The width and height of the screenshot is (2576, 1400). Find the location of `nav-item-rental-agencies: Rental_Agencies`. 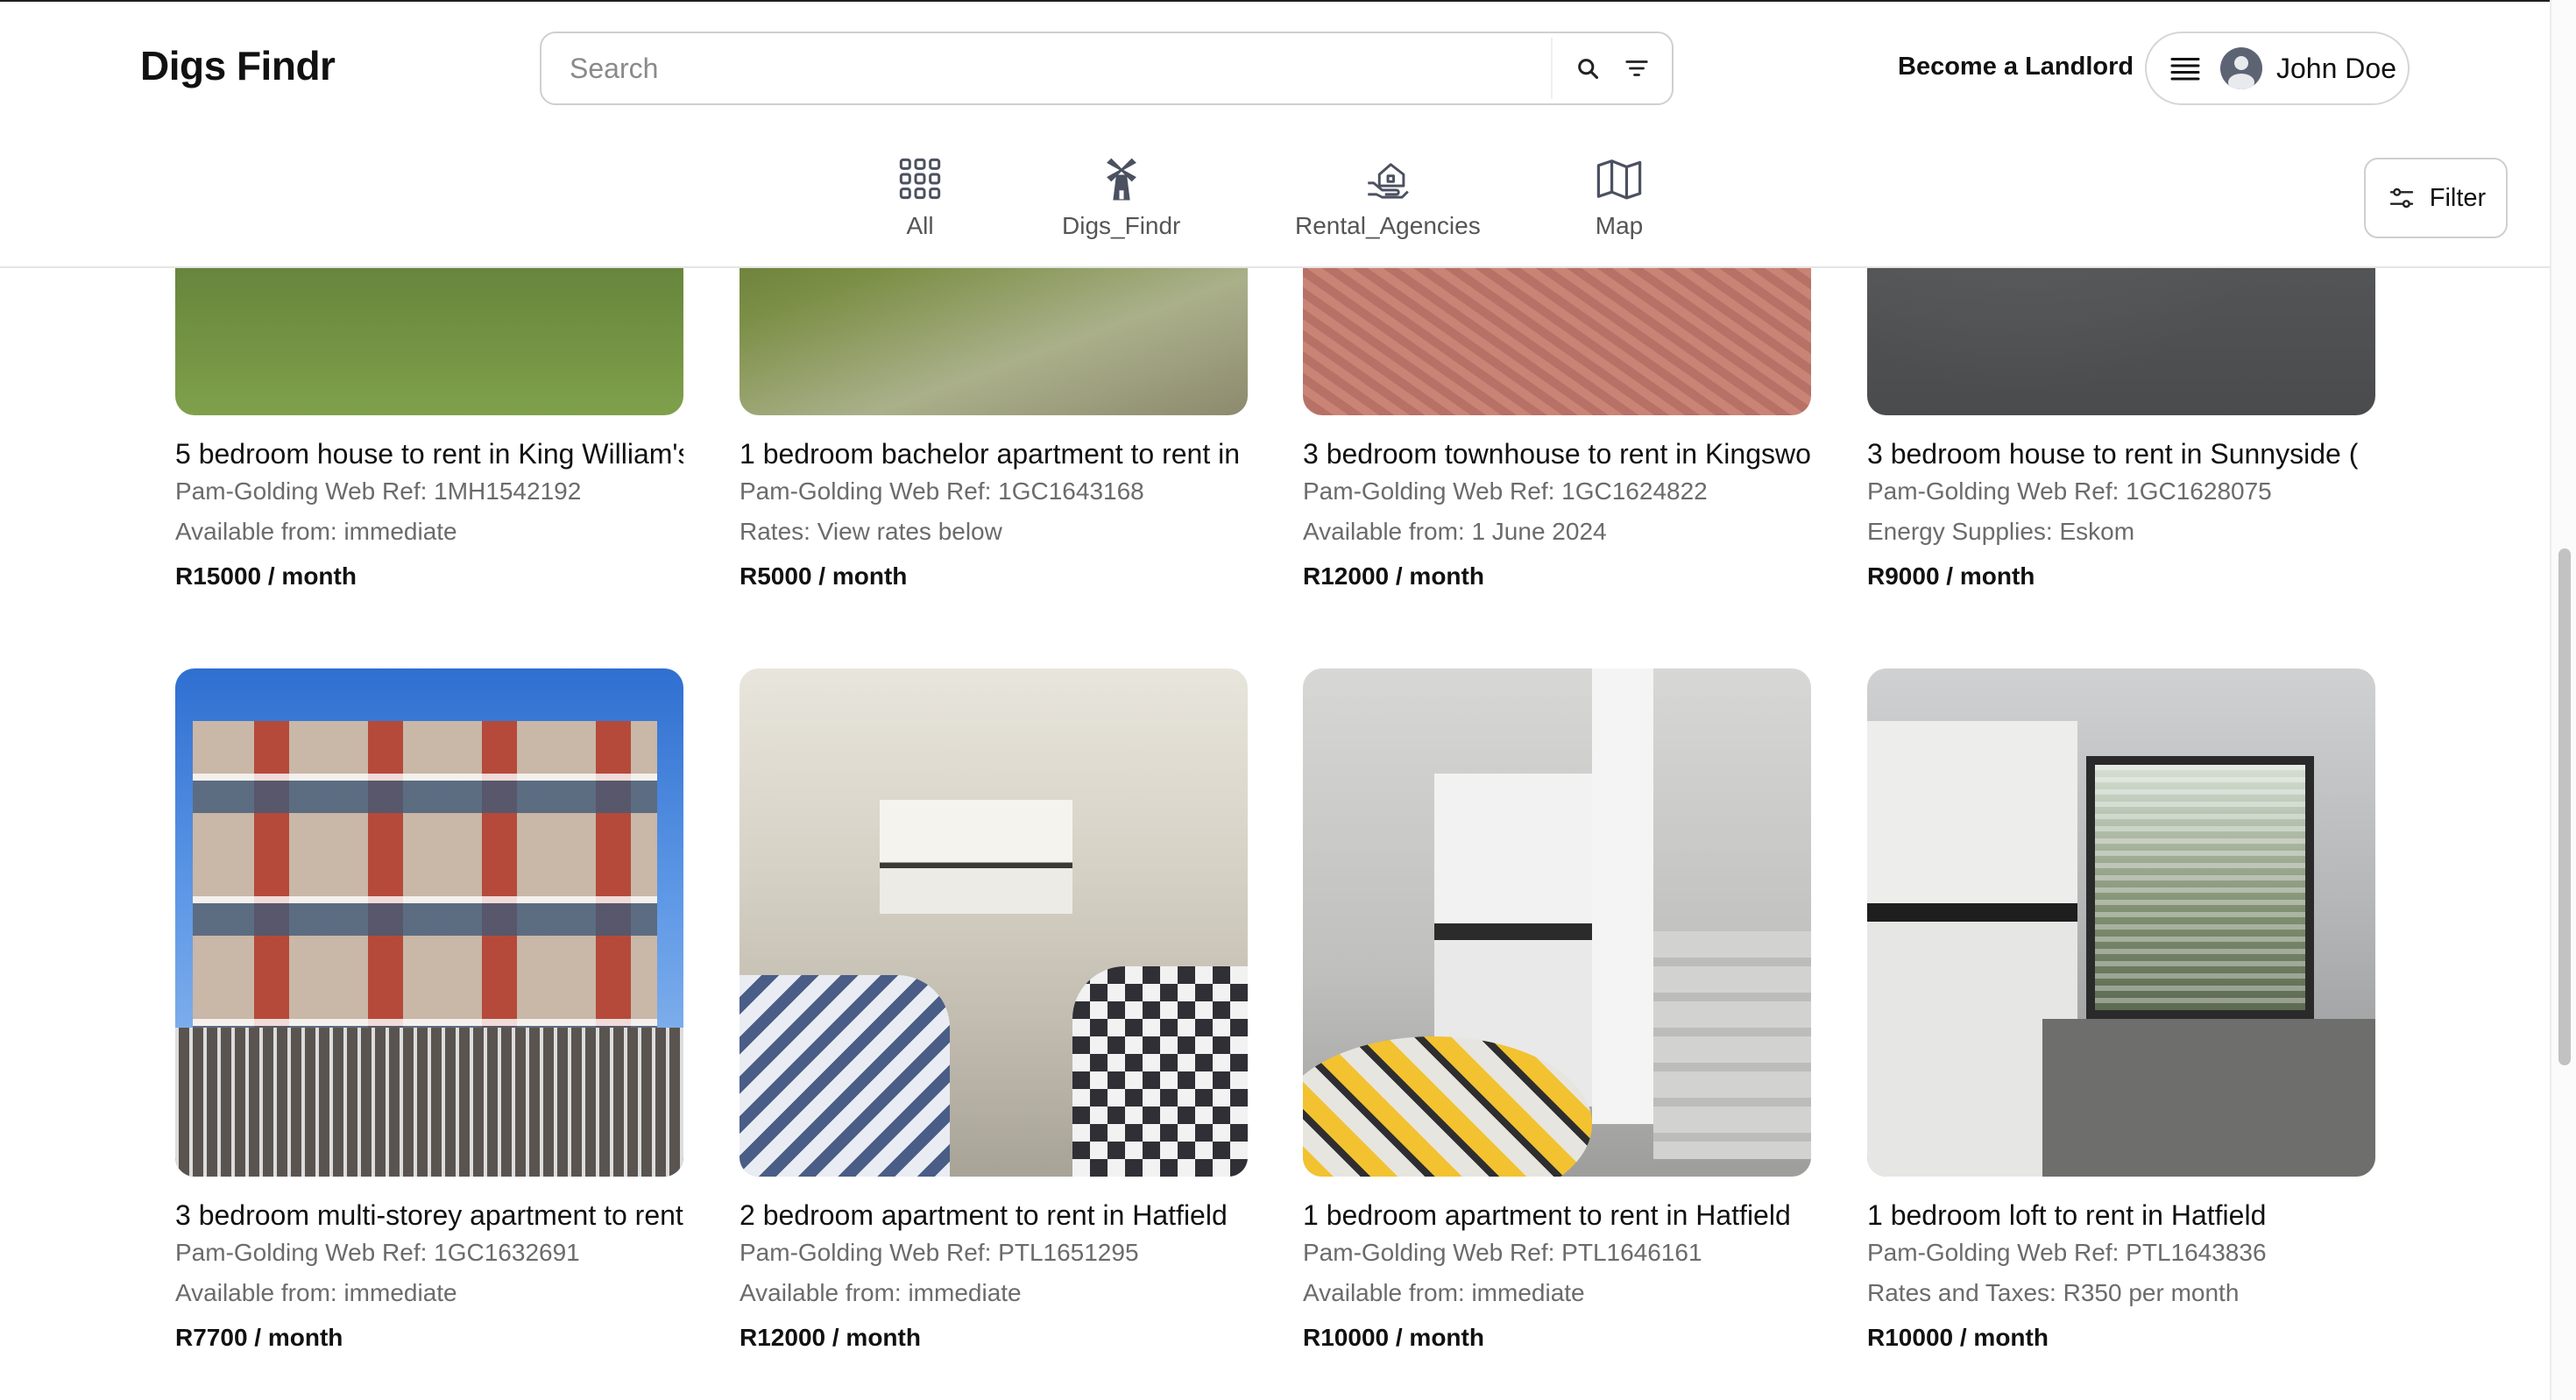

nav-item-rental-agencies: Rental_Agencies is located at coordinates (1388, 197).